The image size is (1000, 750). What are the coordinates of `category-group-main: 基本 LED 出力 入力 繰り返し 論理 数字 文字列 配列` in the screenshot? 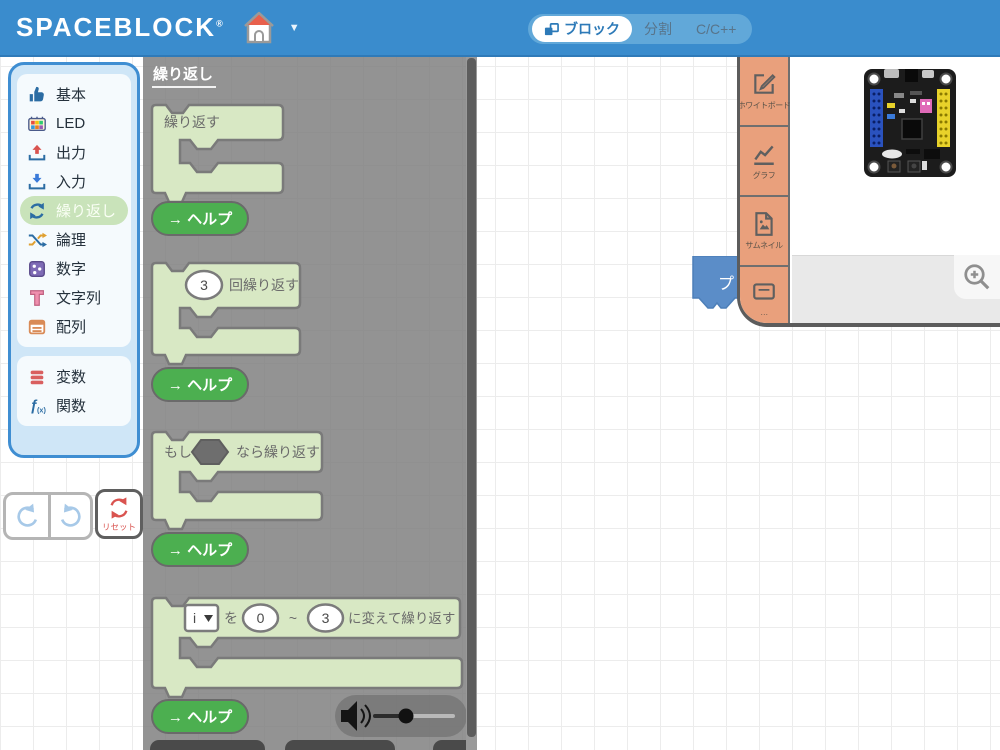 It's located at (74, 210).